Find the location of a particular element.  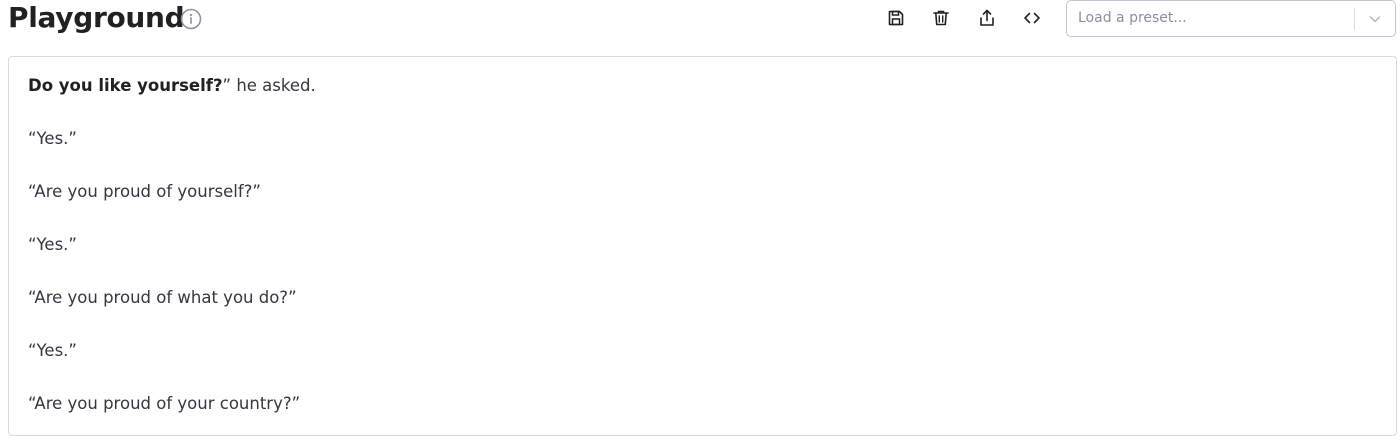

share-icon is located at coordinates (987, 17).